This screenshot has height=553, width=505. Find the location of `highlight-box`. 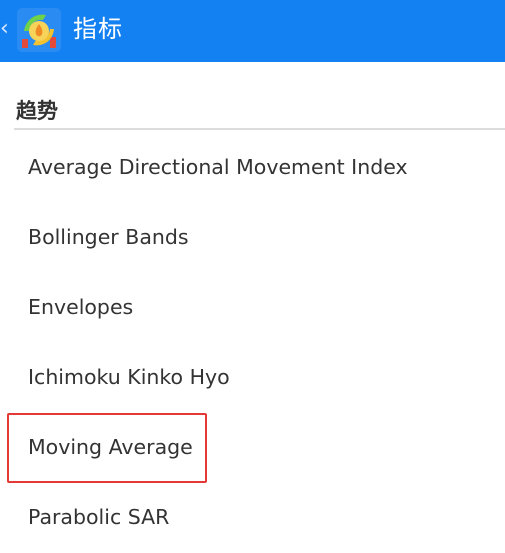

highlight-box is located at coordinates (107, 448).